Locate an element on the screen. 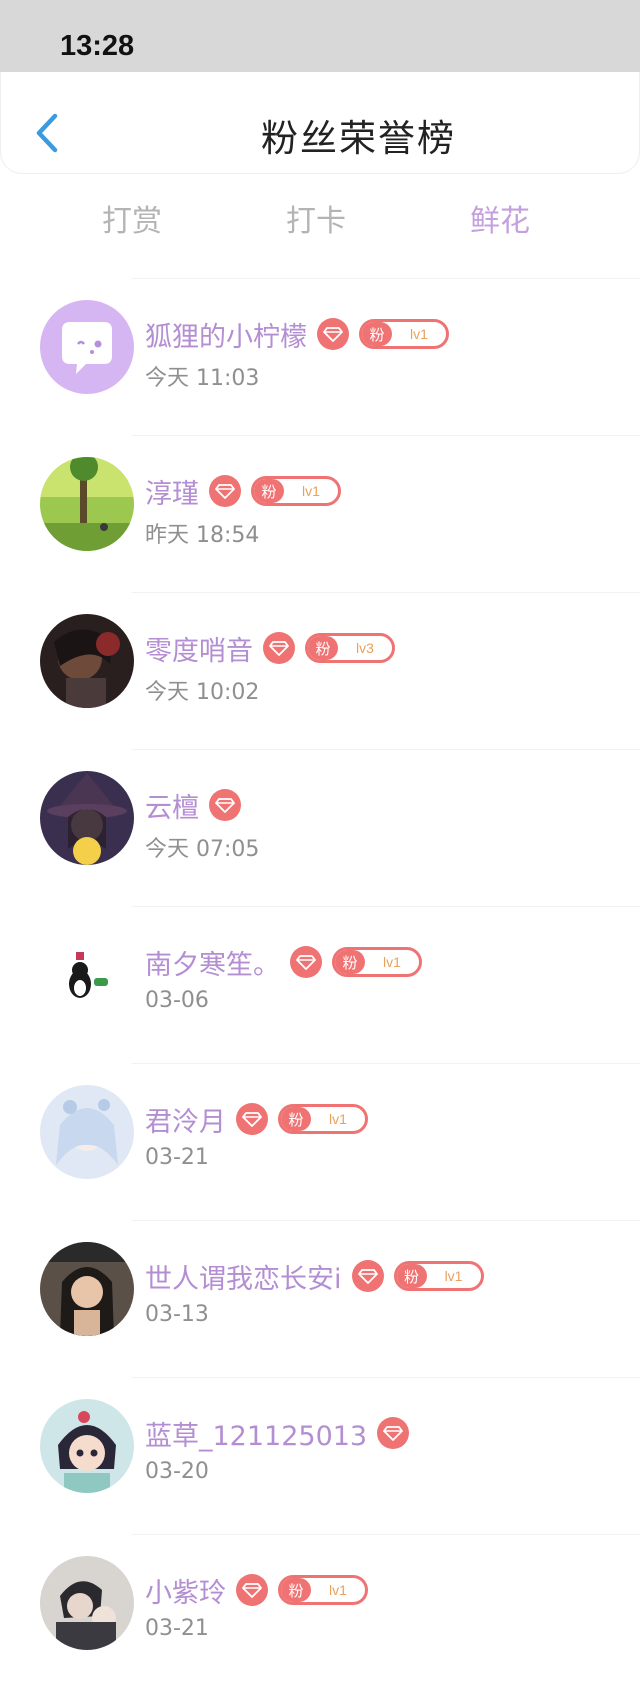 Image resolution: width=640 pixels, height=1691 pixels. list-item: 蓝草_121125013 03-20 is located at coordinates (320, 1455).